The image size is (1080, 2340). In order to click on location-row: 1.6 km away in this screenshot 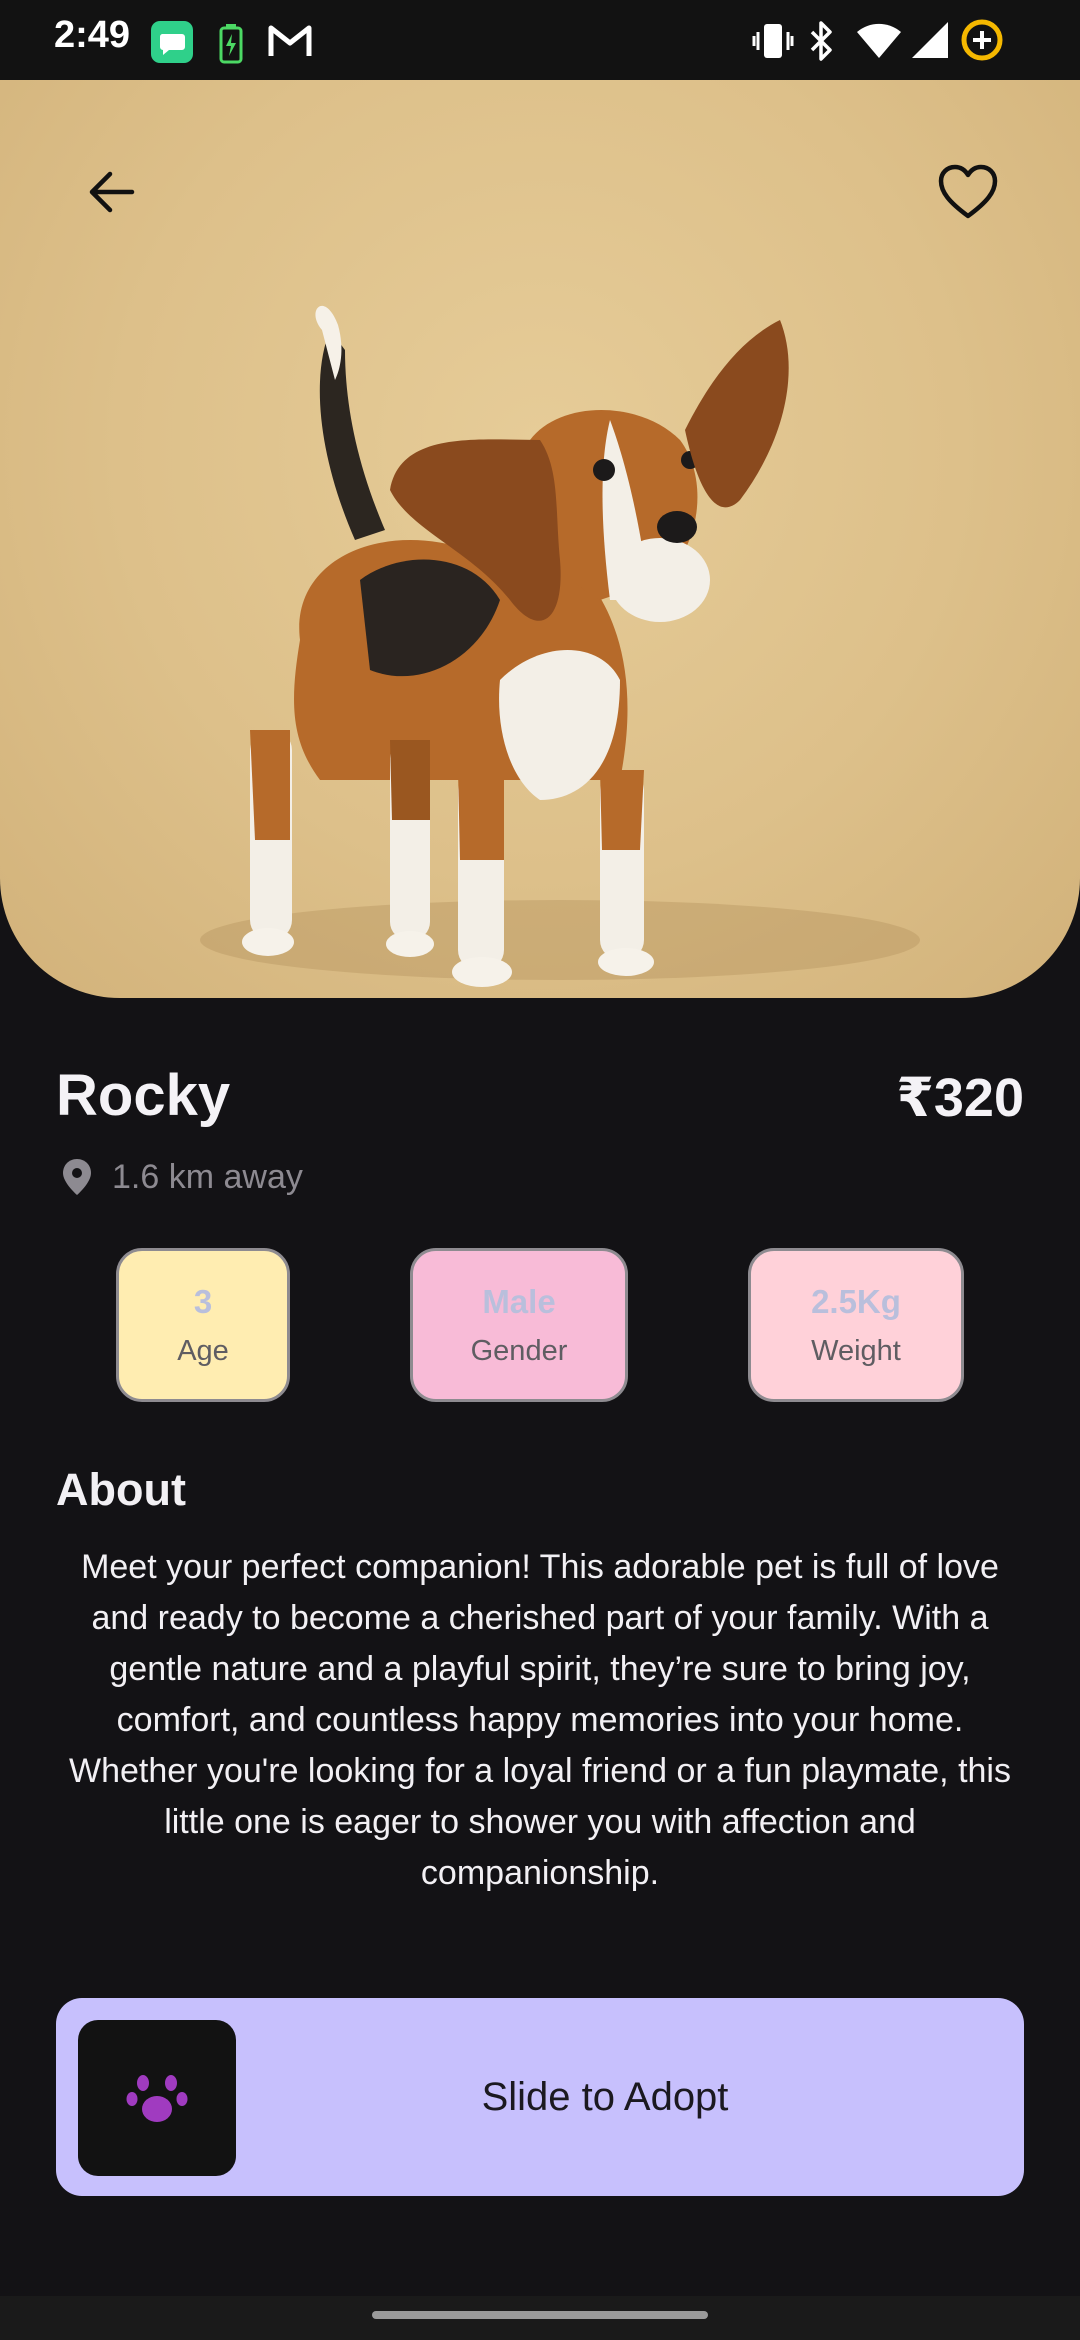, I will do `click(181, 1177)`.